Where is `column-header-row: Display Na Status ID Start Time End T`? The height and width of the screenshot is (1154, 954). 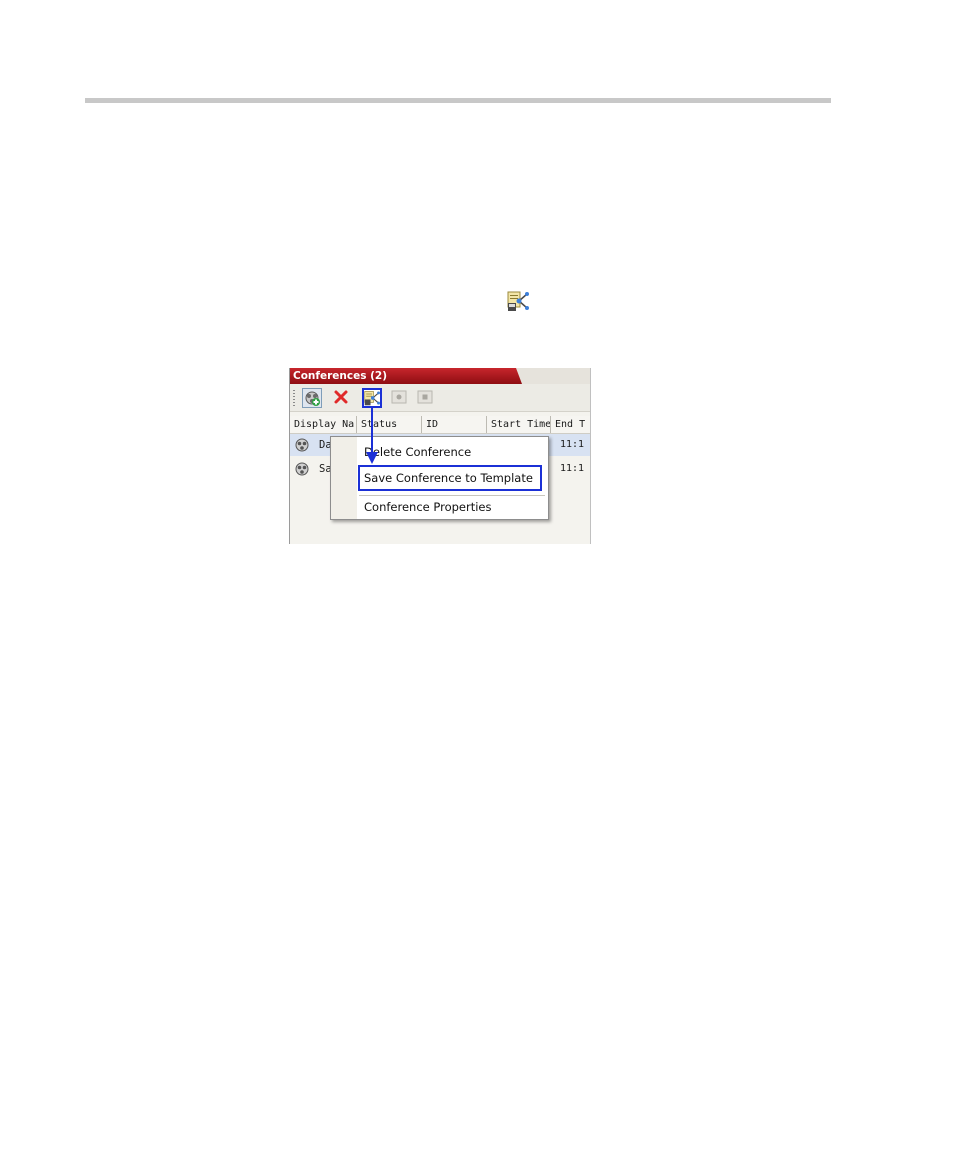
column-header-row: Display Na Status ID Start Time End T is located at coordinates (440, 425).